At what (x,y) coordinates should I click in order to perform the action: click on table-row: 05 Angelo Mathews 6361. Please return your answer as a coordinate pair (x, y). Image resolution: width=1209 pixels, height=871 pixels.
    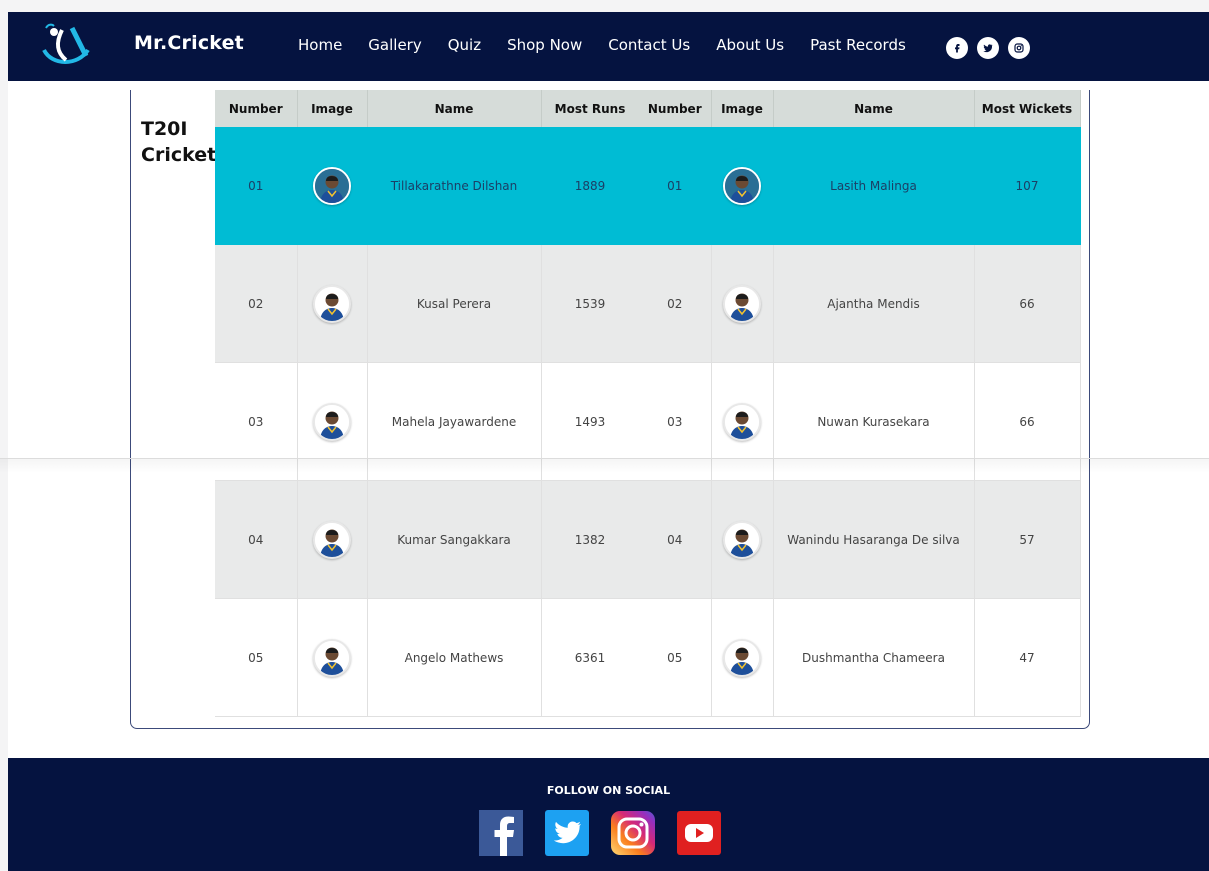
    Looking at the image, I should click on (427, 657).